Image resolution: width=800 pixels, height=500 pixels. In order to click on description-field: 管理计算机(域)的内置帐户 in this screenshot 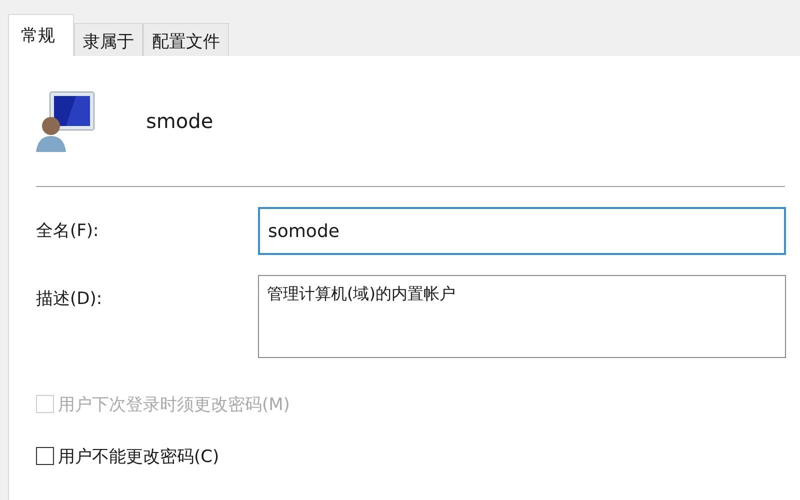, I will do `click(522, 316)`.